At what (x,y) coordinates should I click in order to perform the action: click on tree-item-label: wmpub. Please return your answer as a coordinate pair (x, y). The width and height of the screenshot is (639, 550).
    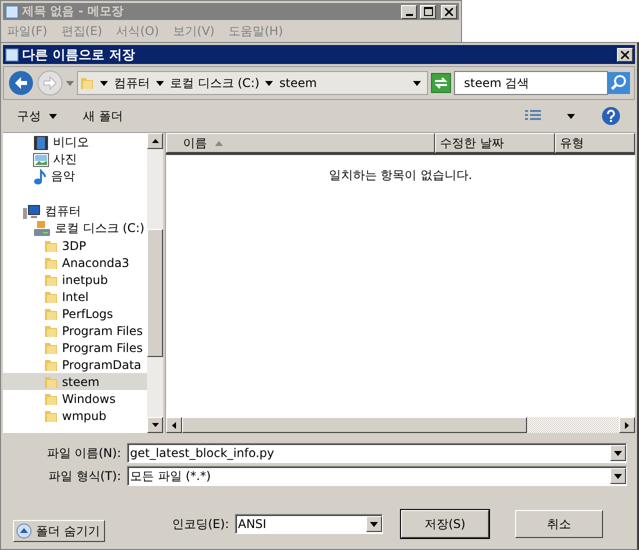
    Looking at the image, I should click on (84, 415).